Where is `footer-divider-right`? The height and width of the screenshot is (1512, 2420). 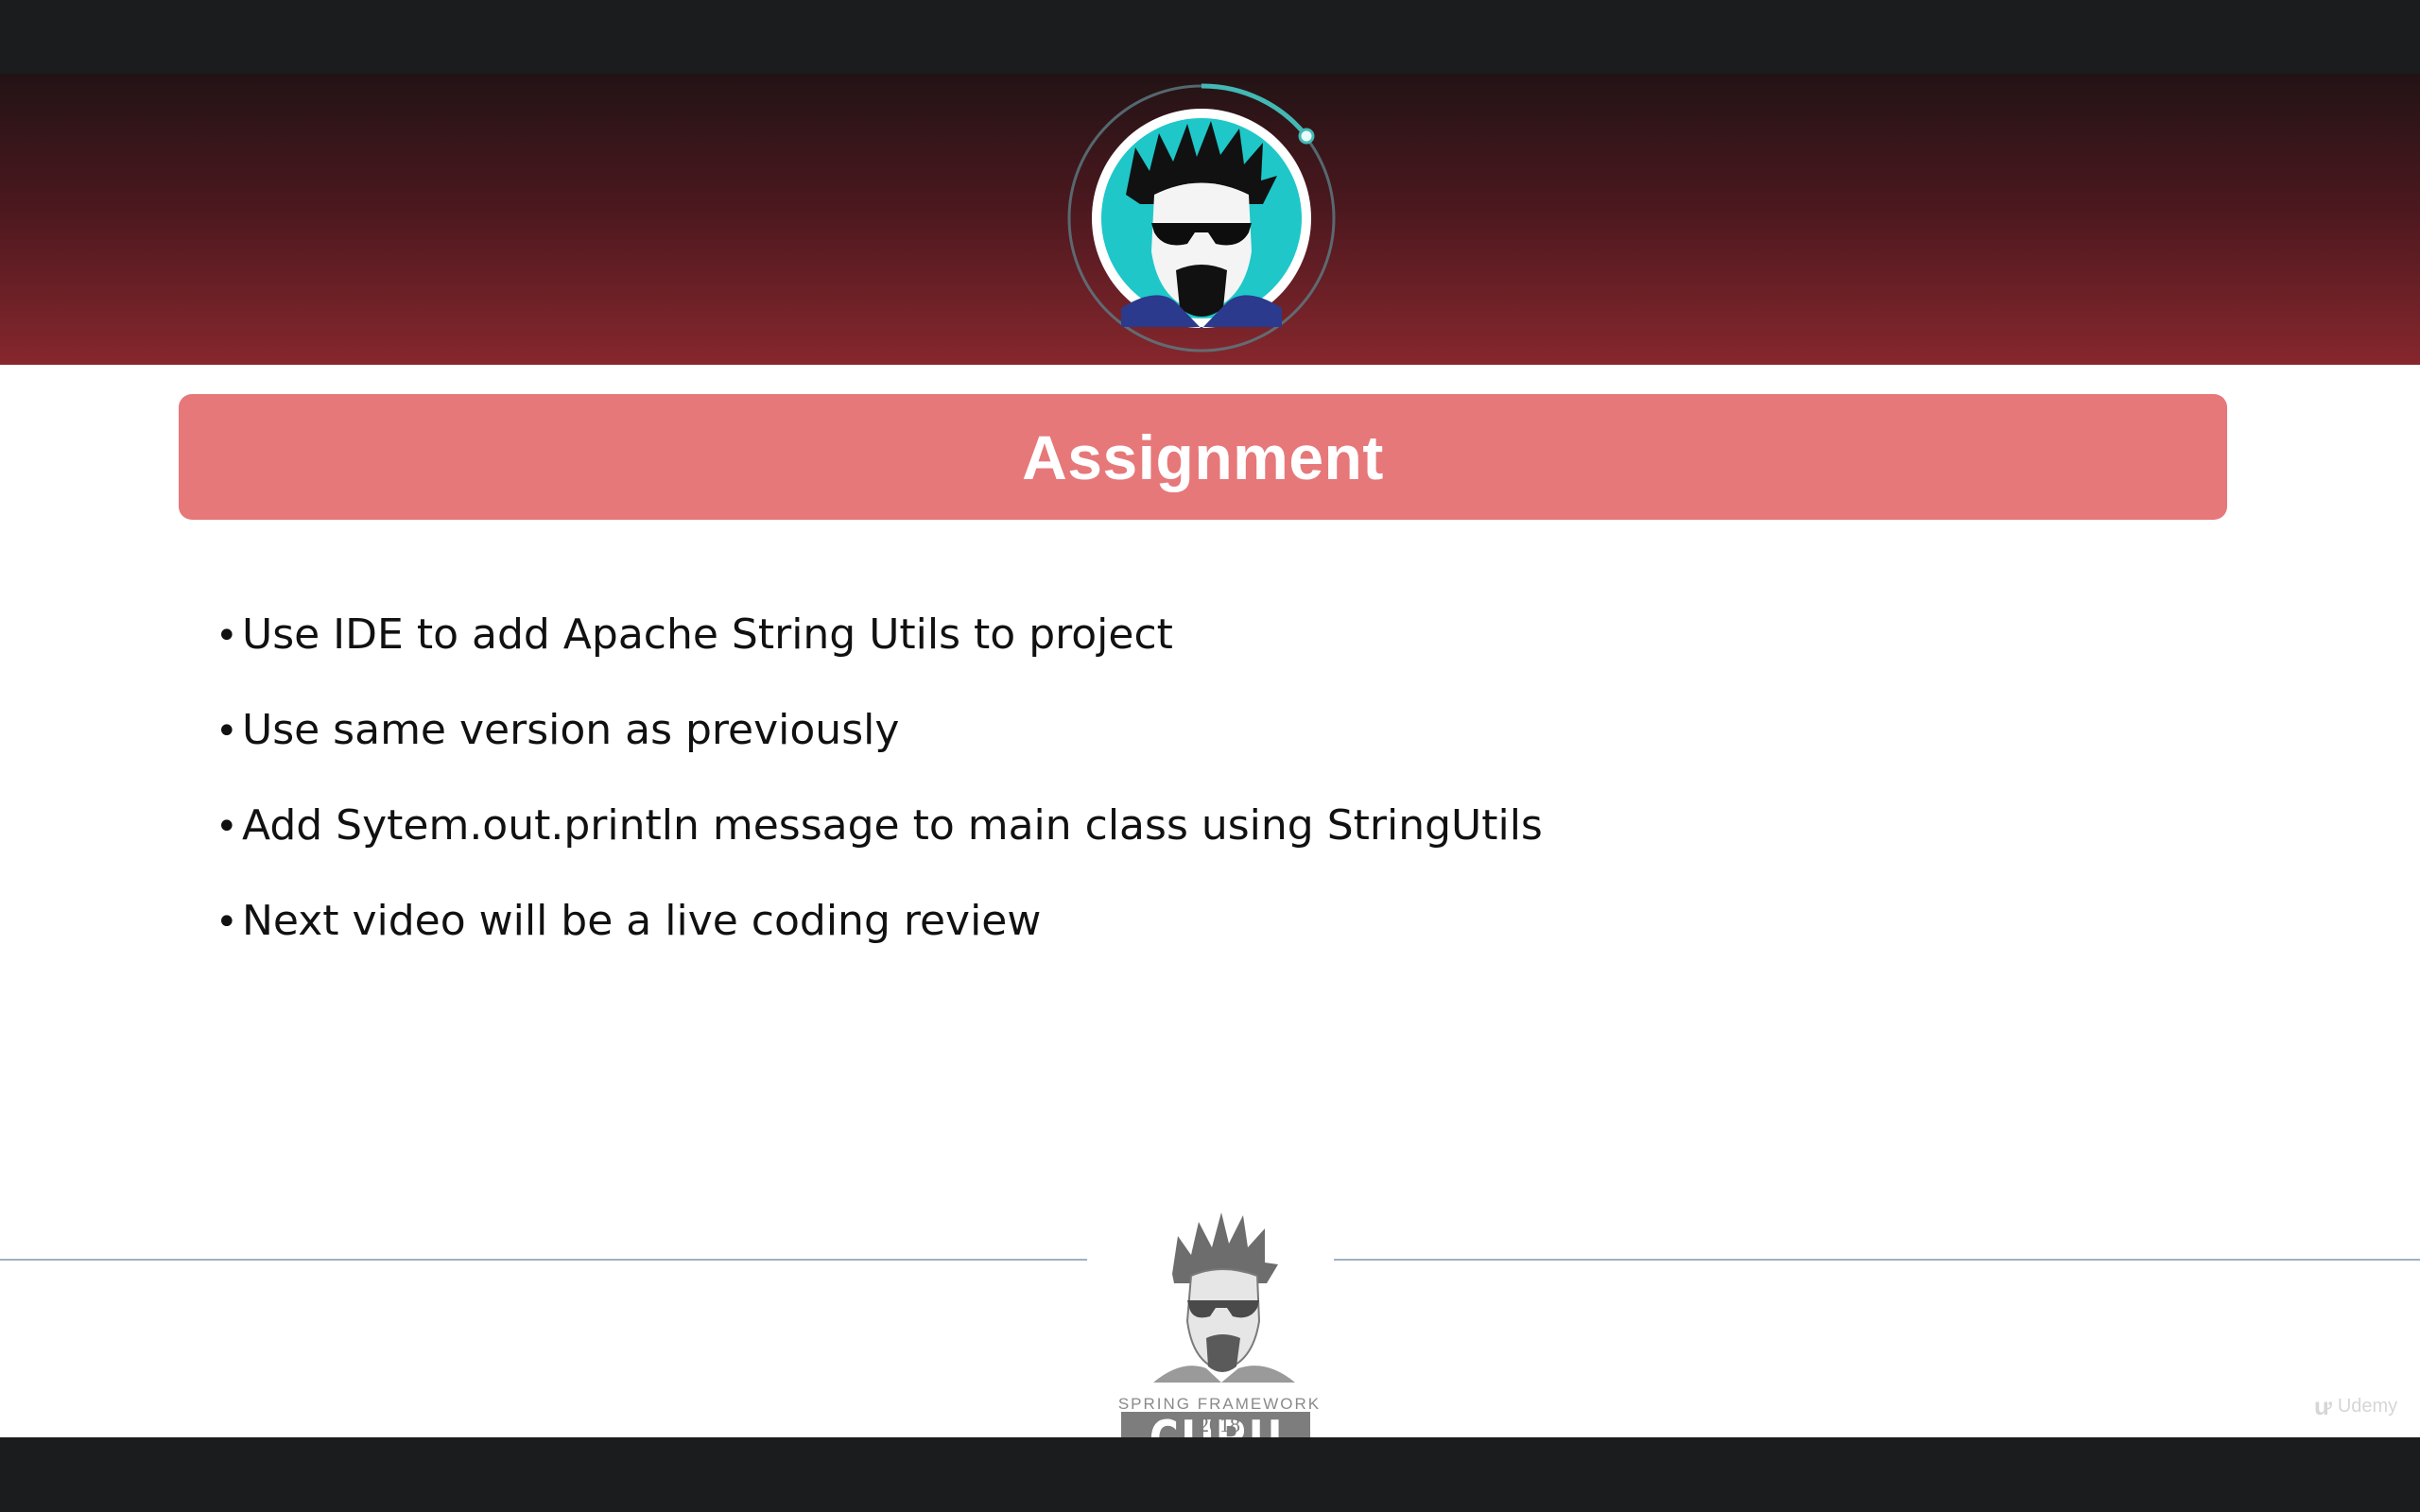
footer-divider-right is located at coordinates (1877, 1260).